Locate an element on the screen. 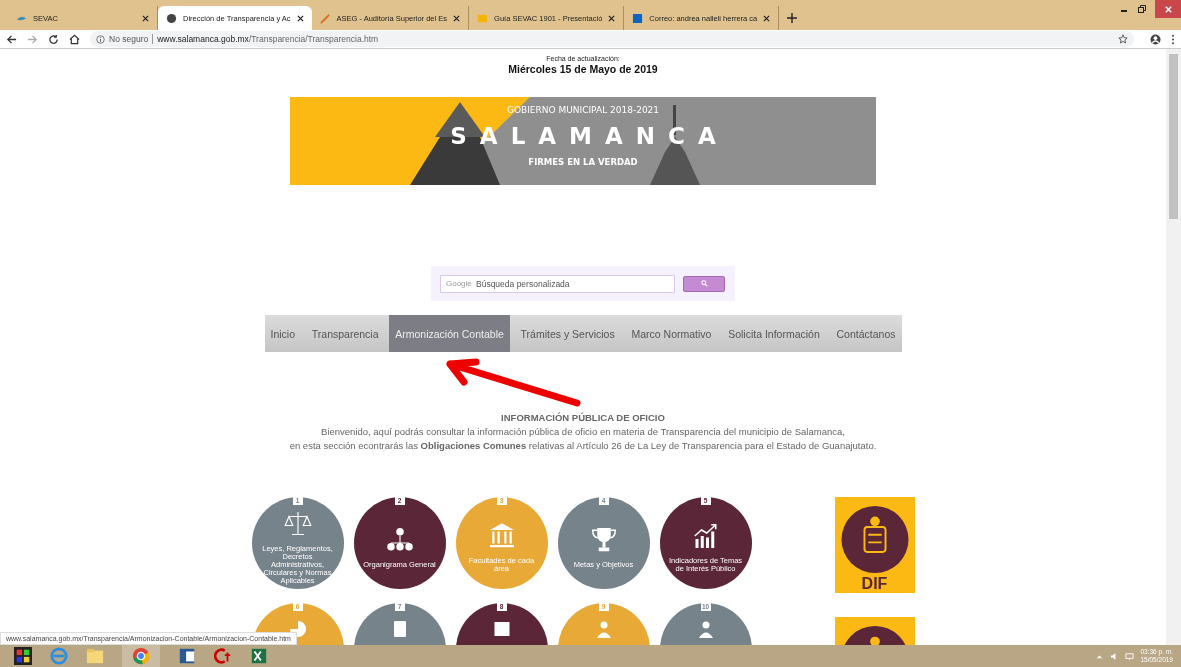 The image size is (1181, 667). chrome-taskbar-button is located at coordinates (141, 656).